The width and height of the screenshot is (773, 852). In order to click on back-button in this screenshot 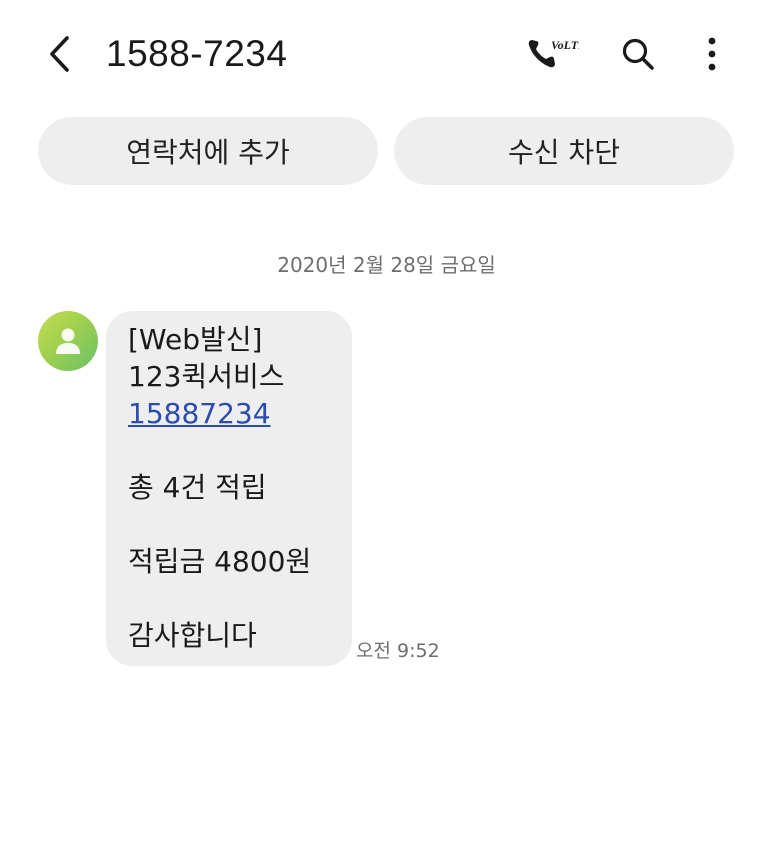, I will do `click(60, 54)`.